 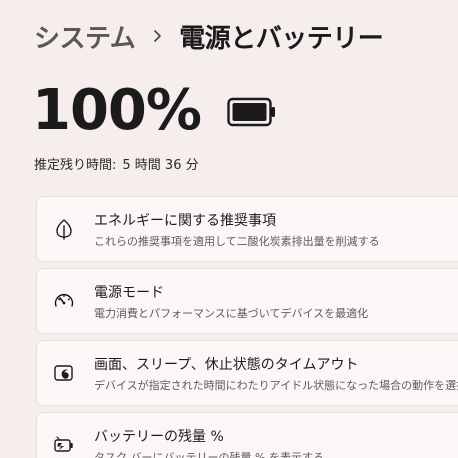 I want to click on page-title: 電源とバッテリー, so click(x=281, y=38).